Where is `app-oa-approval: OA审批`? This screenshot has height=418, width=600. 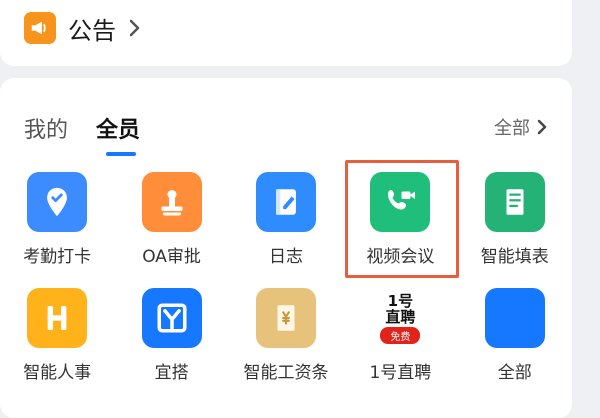 app-oa-approval: OA审批 is located at coordinates (171, 228).